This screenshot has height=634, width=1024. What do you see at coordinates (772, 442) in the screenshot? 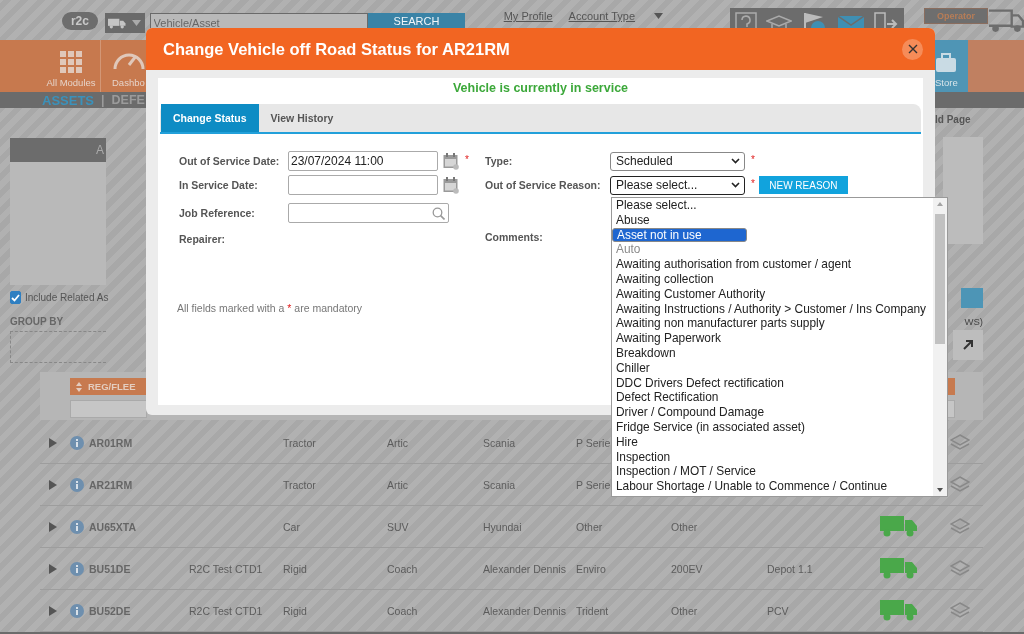
I see `dropdown-option: Hire` at bounding box center [772, 442].